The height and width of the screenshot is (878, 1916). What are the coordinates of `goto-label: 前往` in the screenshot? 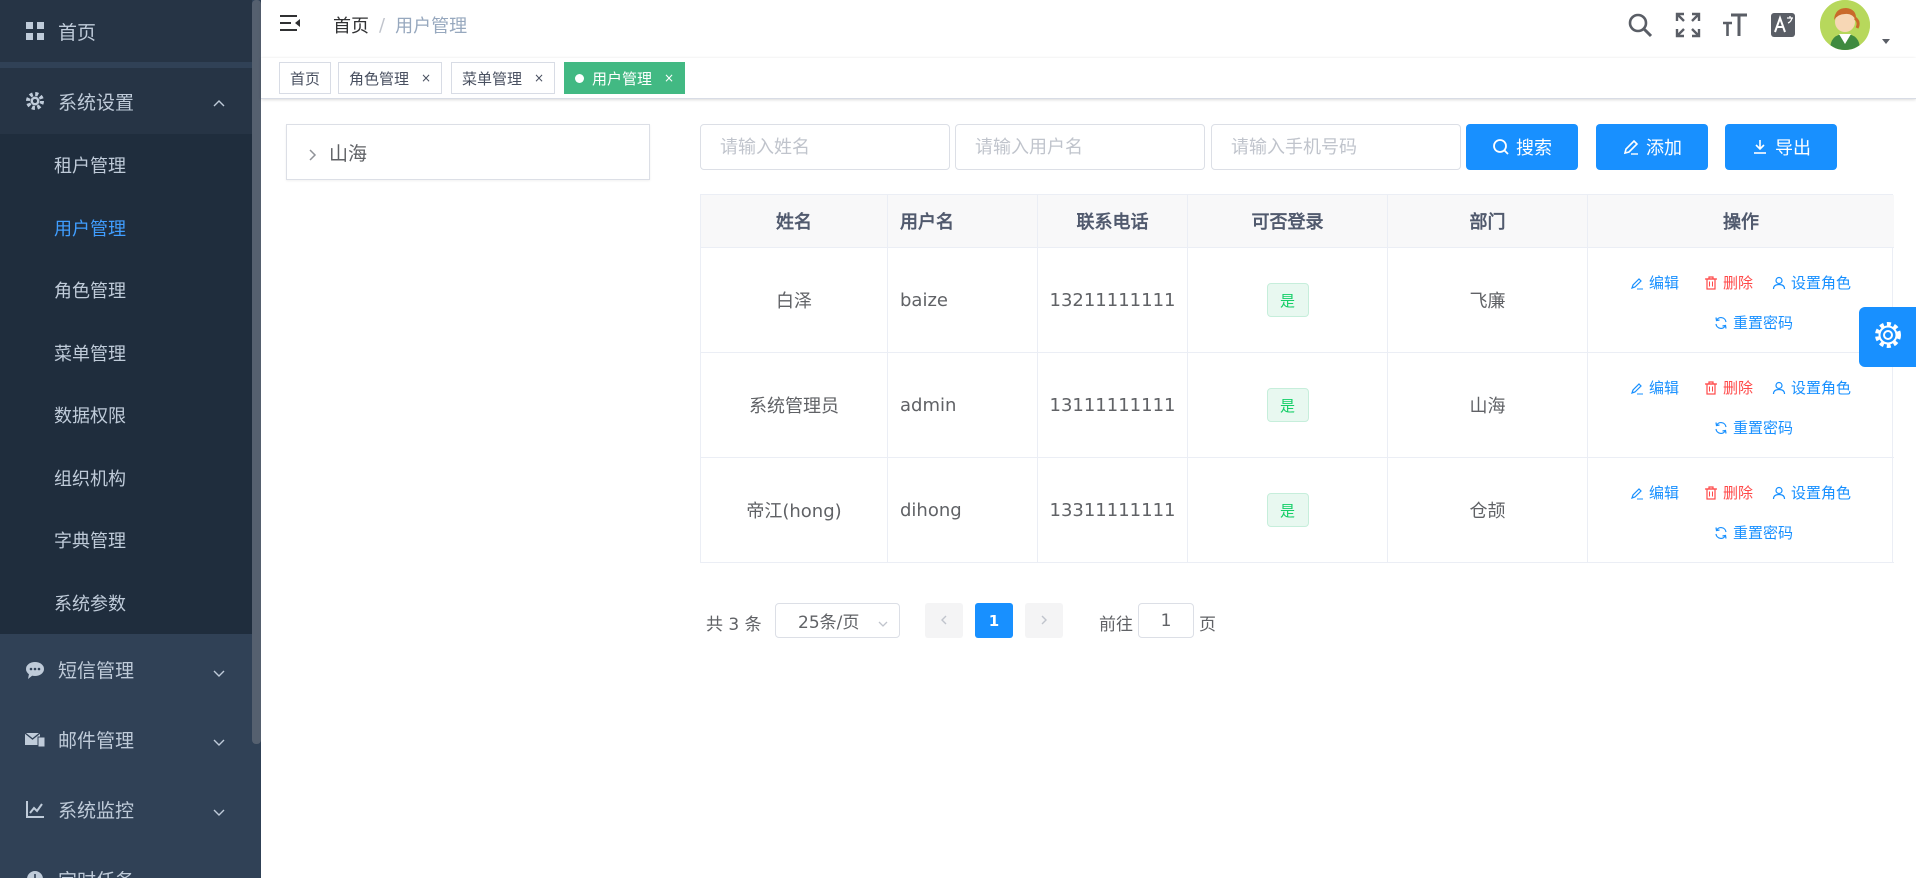 It's located at (1116, 625).